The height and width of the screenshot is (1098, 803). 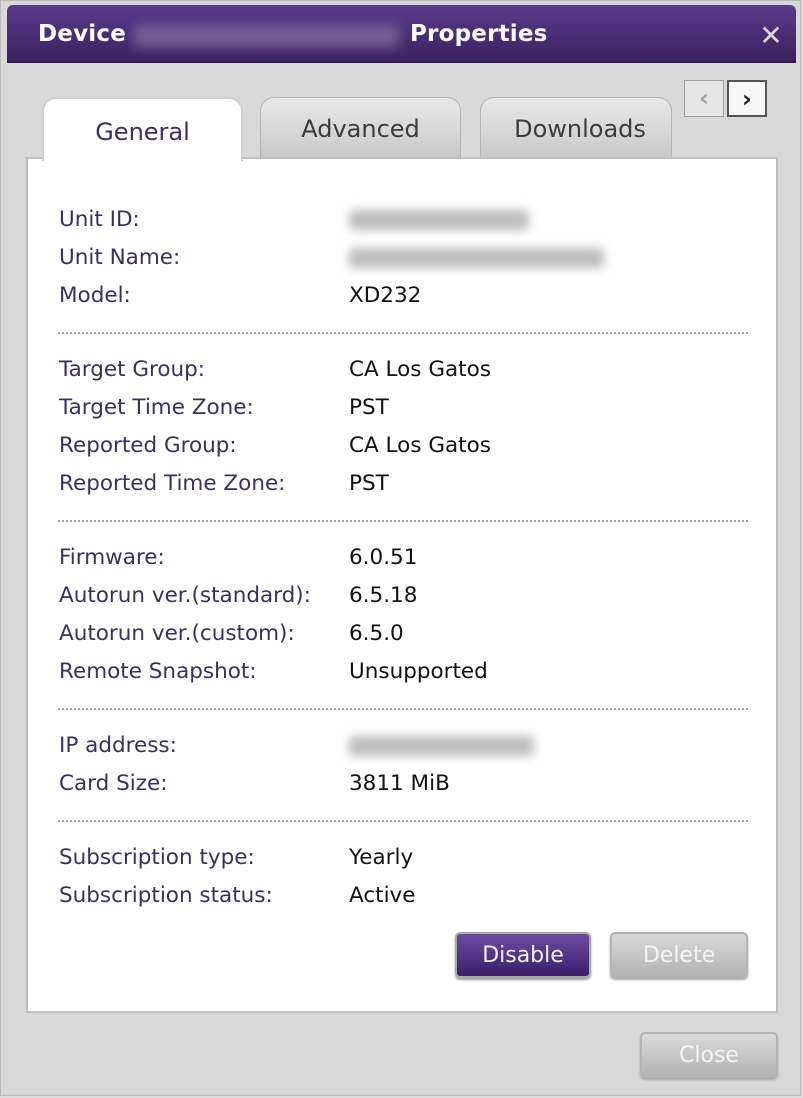 I want to click on autorun-custom-label: Autorun ver.(custom):, so click(x=177, y=633).